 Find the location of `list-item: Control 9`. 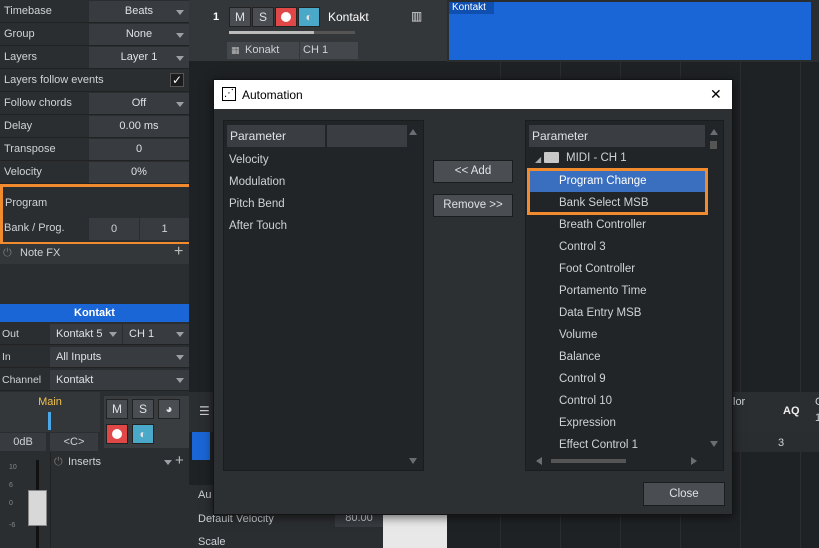

list-item: Control 9 is located at coordinates (582, 379).